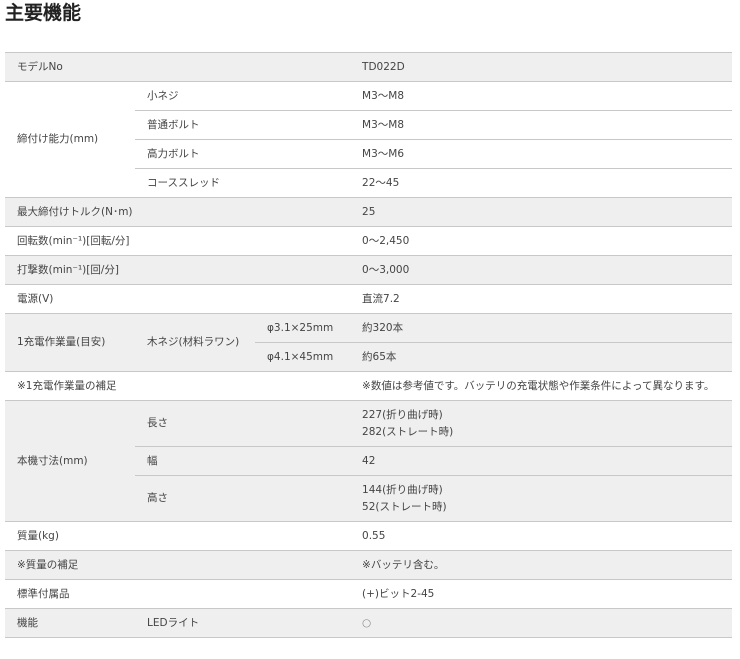  Describe the element at coordinates (408, 431) in the screenshot. I see `value-line: 282(ストレート時)` at that location.